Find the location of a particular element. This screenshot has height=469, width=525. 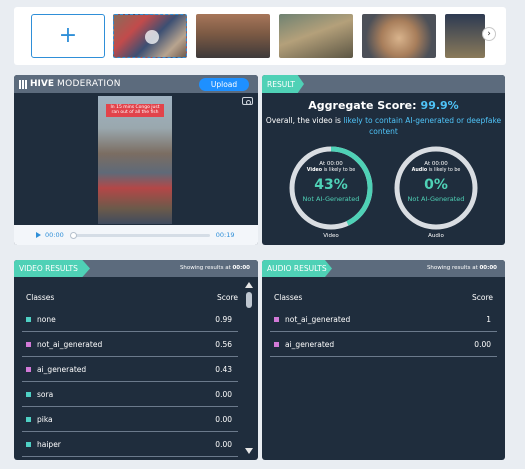

audio-gauge-percent: 0% is located at coordinates (436, 185).